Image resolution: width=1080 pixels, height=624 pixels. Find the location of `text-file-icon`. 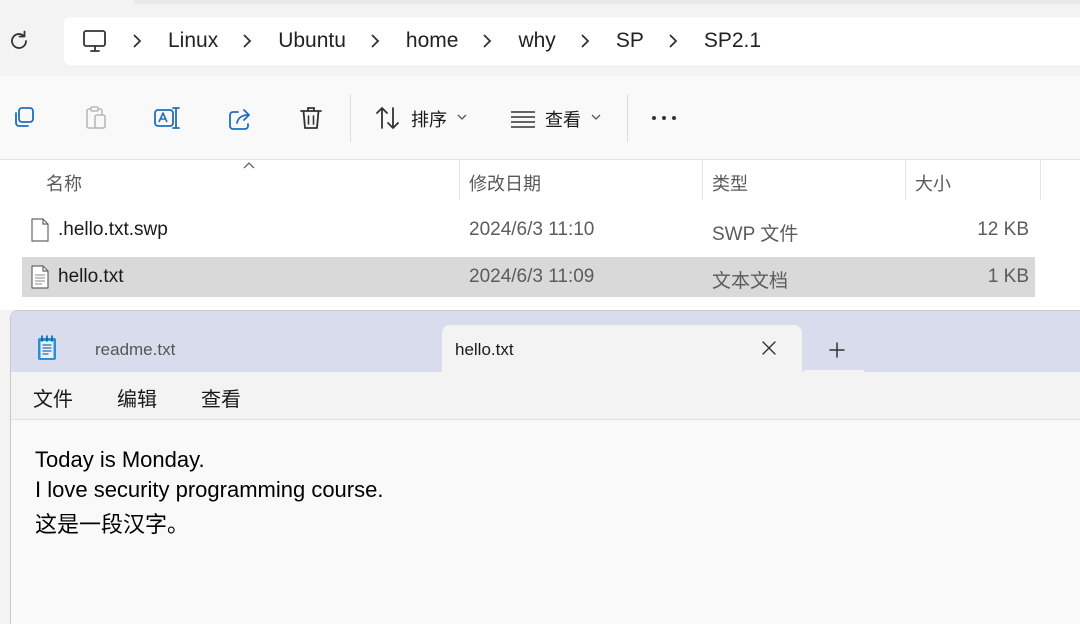

text-file-icon is located at coordinates (40, 277).